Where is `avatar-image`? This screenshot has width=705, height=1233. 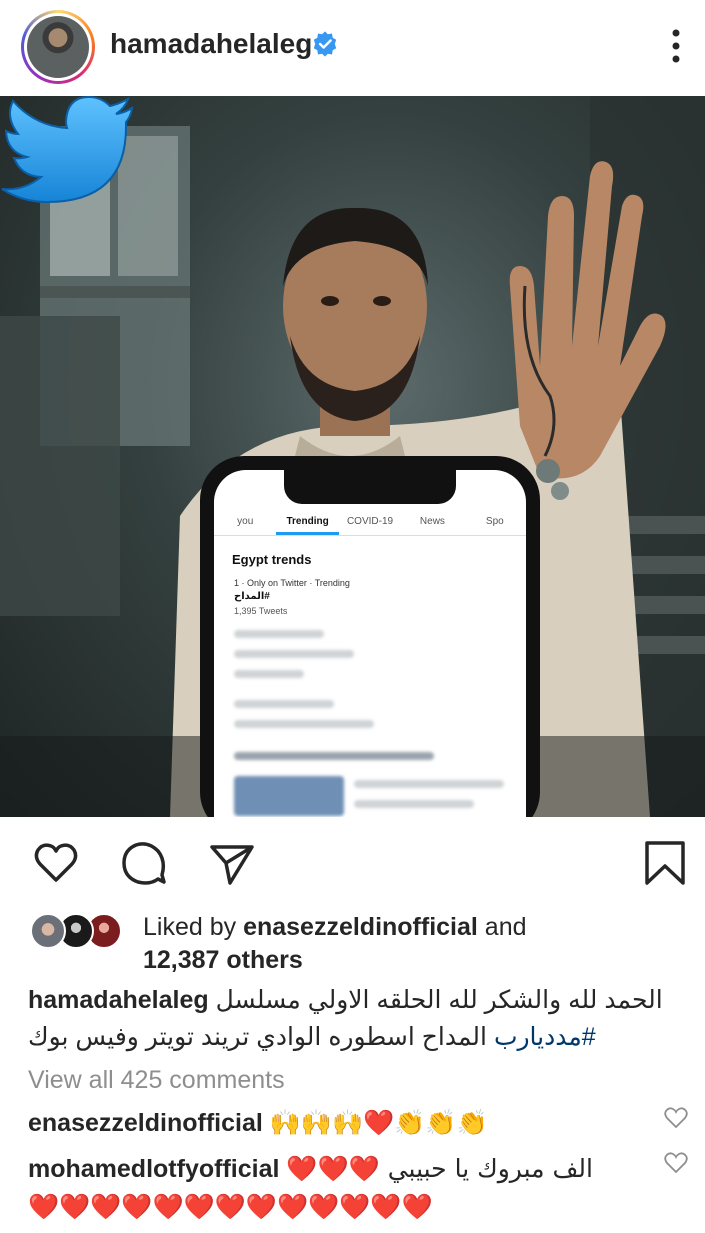 avatar-image is located at coordinates (58, 47).